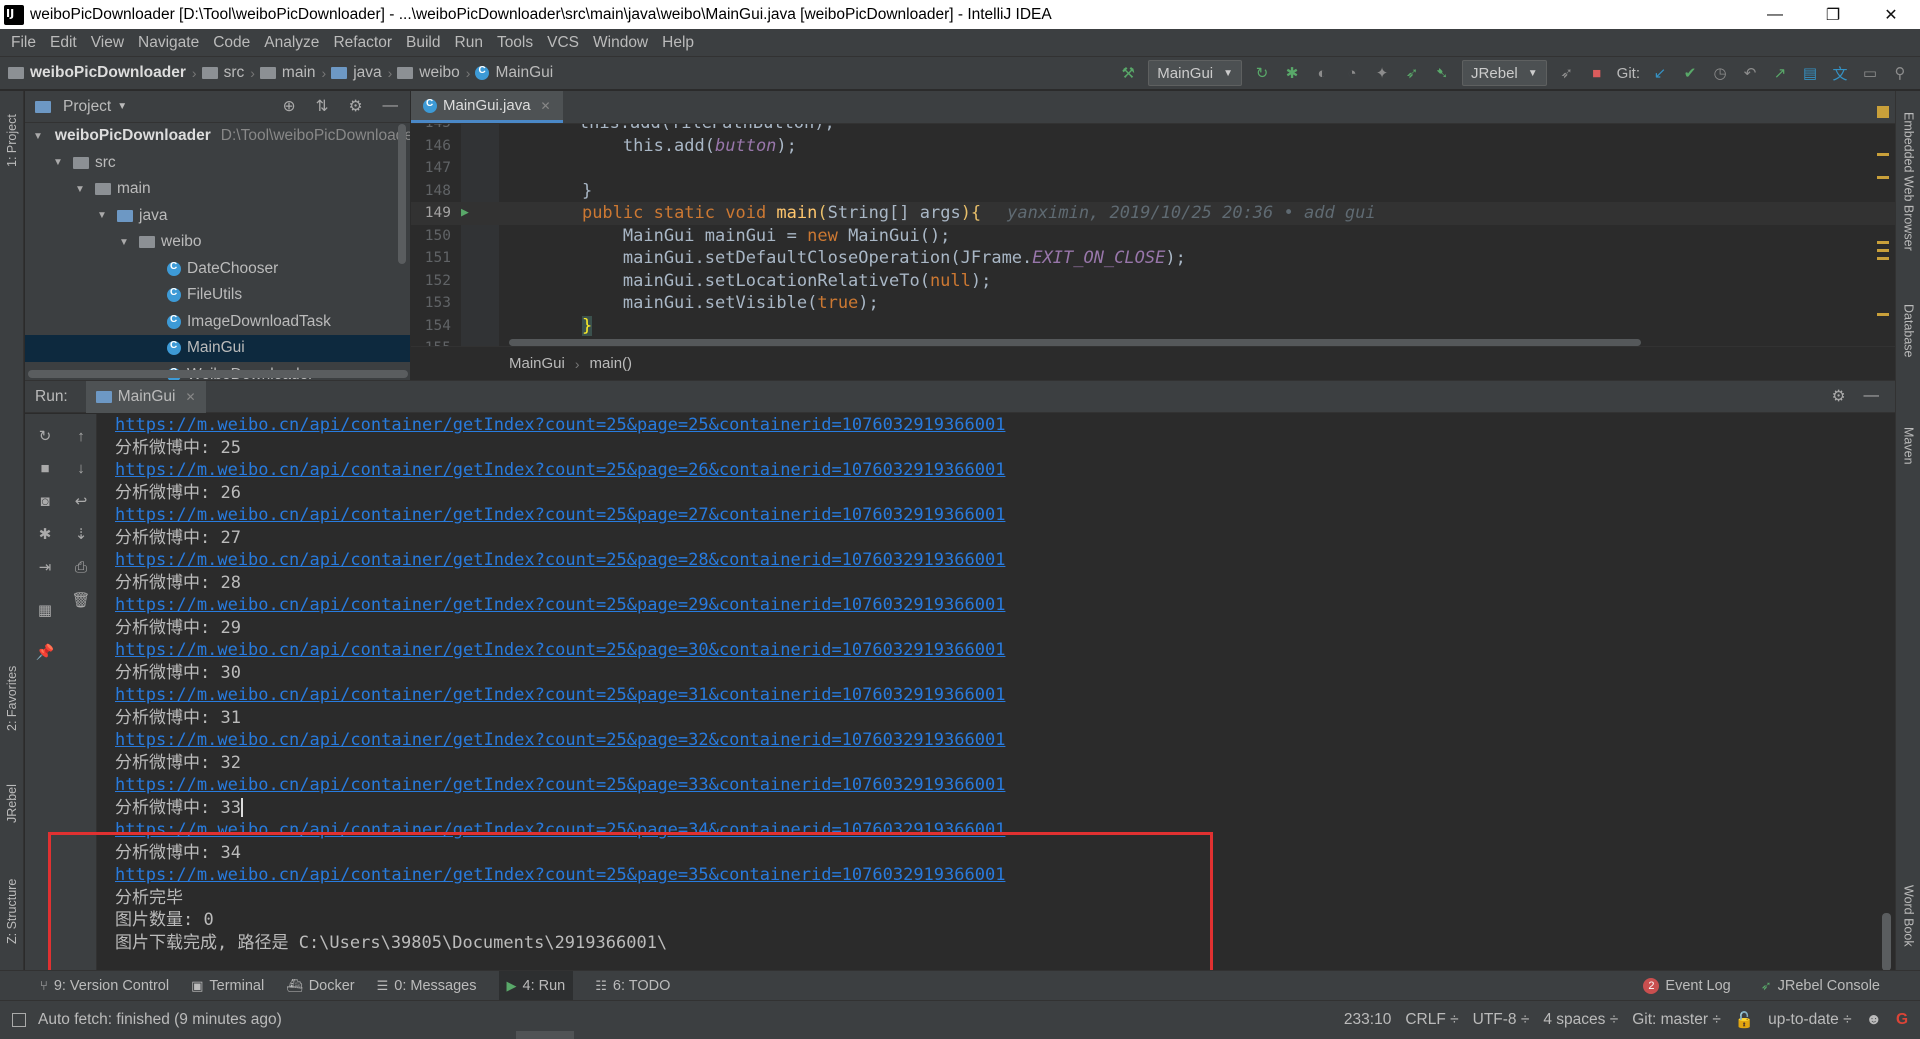 This screenshot has width=1920, height=1039. Describe the element at coordinates (1809, 1020) in the screenshot. I see `sync-status: up-to-date ÷` at that location.